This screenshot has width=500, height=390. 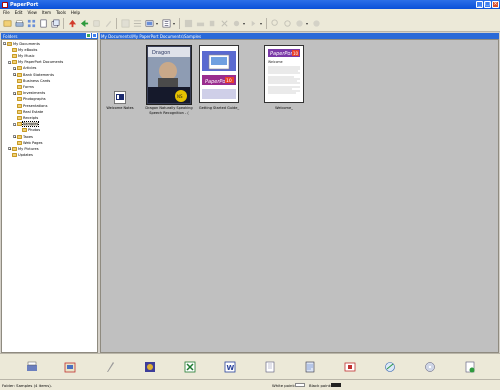 I want to click on rotate-button, so click(x=149, y=24).